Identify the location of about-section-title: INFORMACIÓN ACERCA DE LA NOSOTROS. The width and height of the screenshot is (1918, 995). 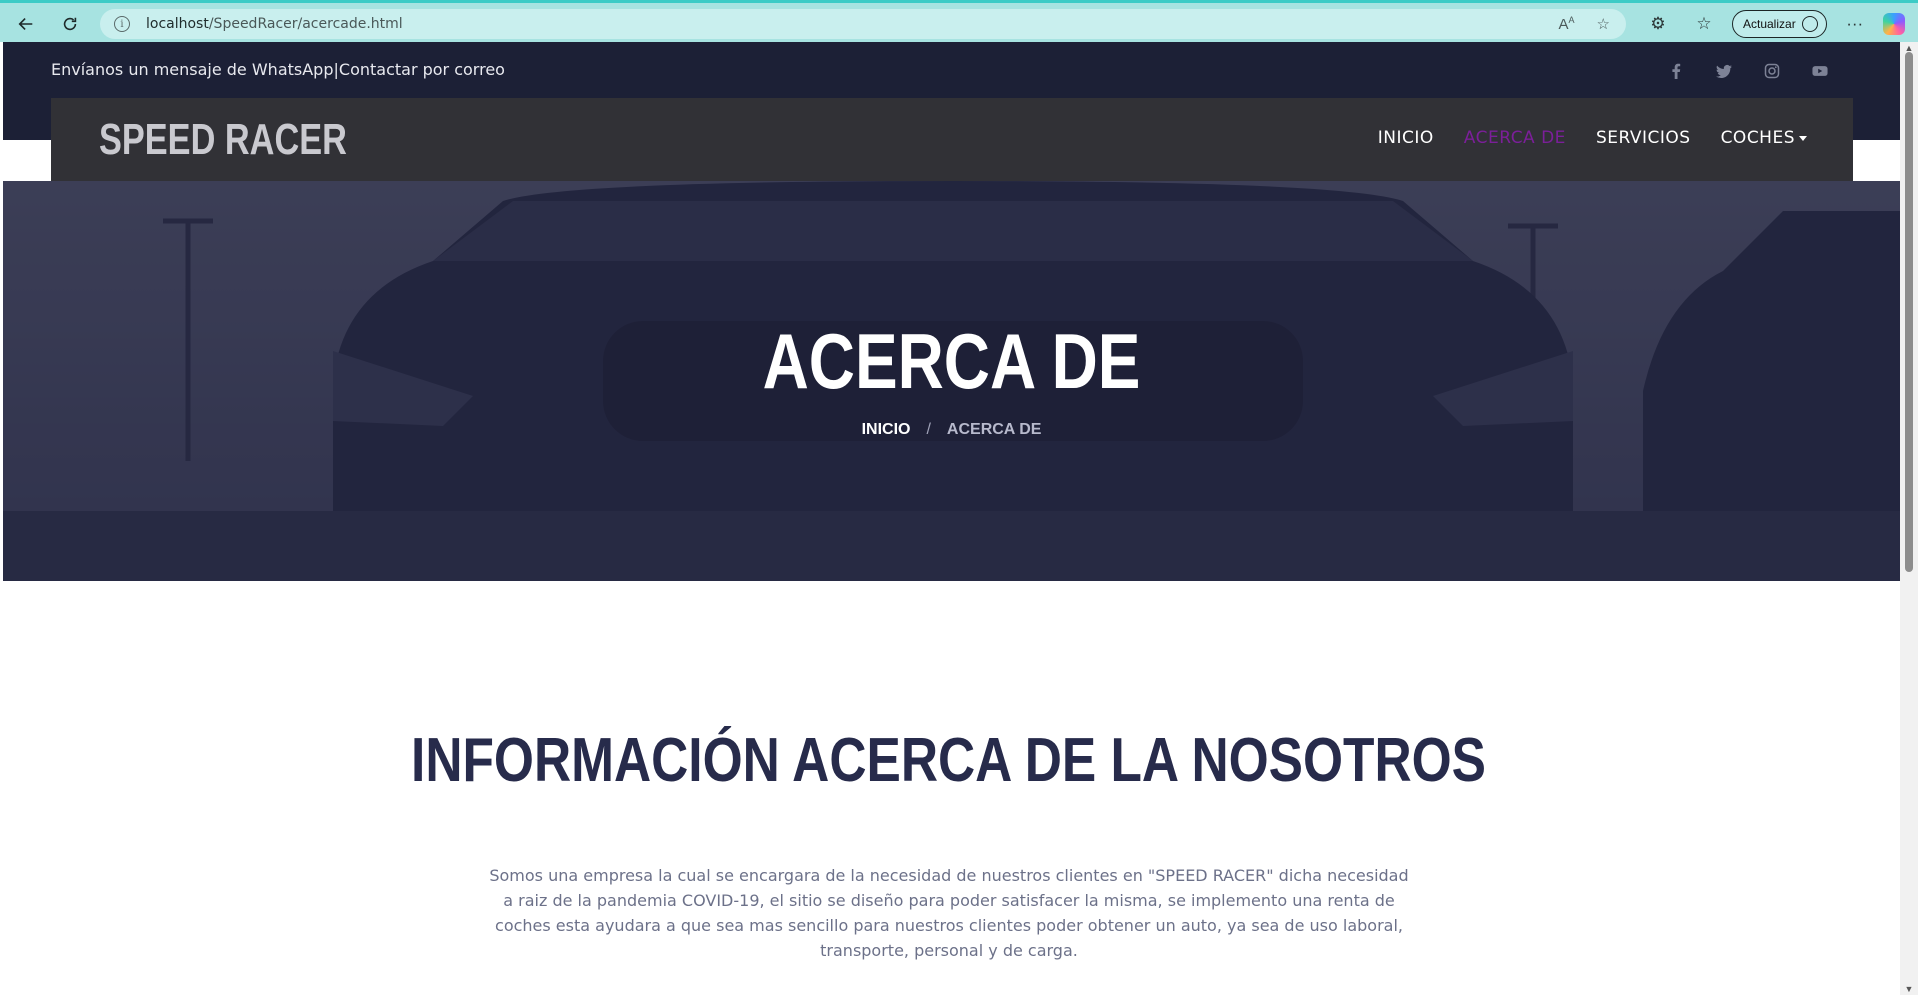
(948, 760).